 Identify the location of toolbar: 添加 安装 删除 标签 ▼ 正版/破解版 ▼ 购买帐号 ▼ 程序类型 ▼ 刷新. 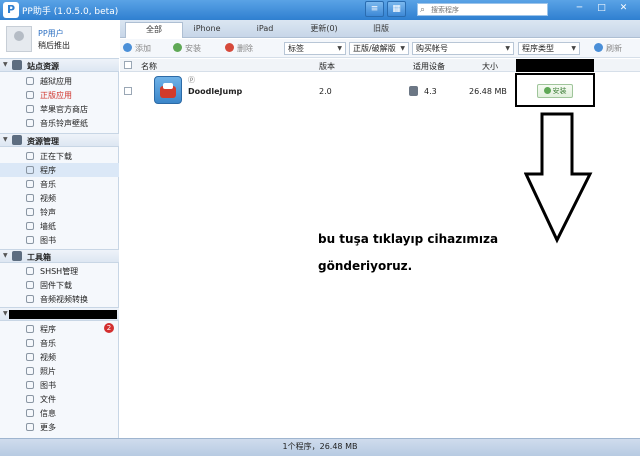
(380, 48).